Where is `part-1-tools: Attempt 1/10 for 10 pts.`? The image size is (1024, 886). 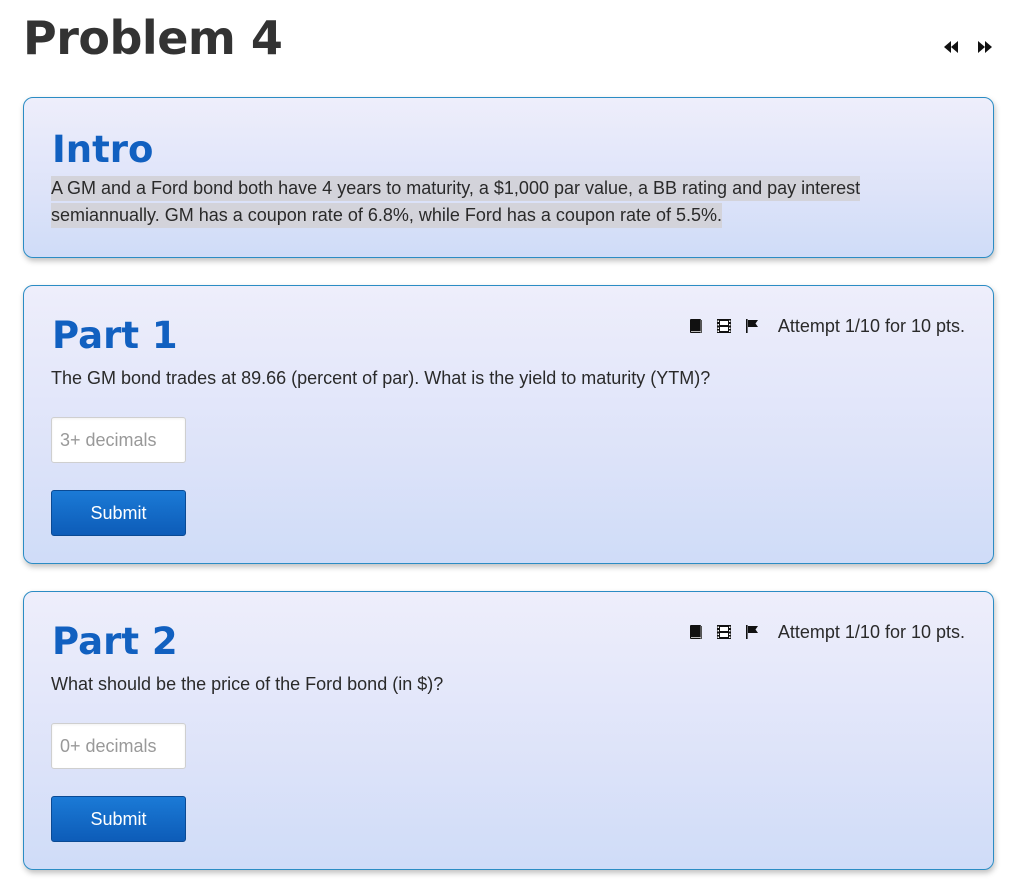
part-1-tools: Attempt 1/10 for 10 pts. is located at coordinates (826, 326).